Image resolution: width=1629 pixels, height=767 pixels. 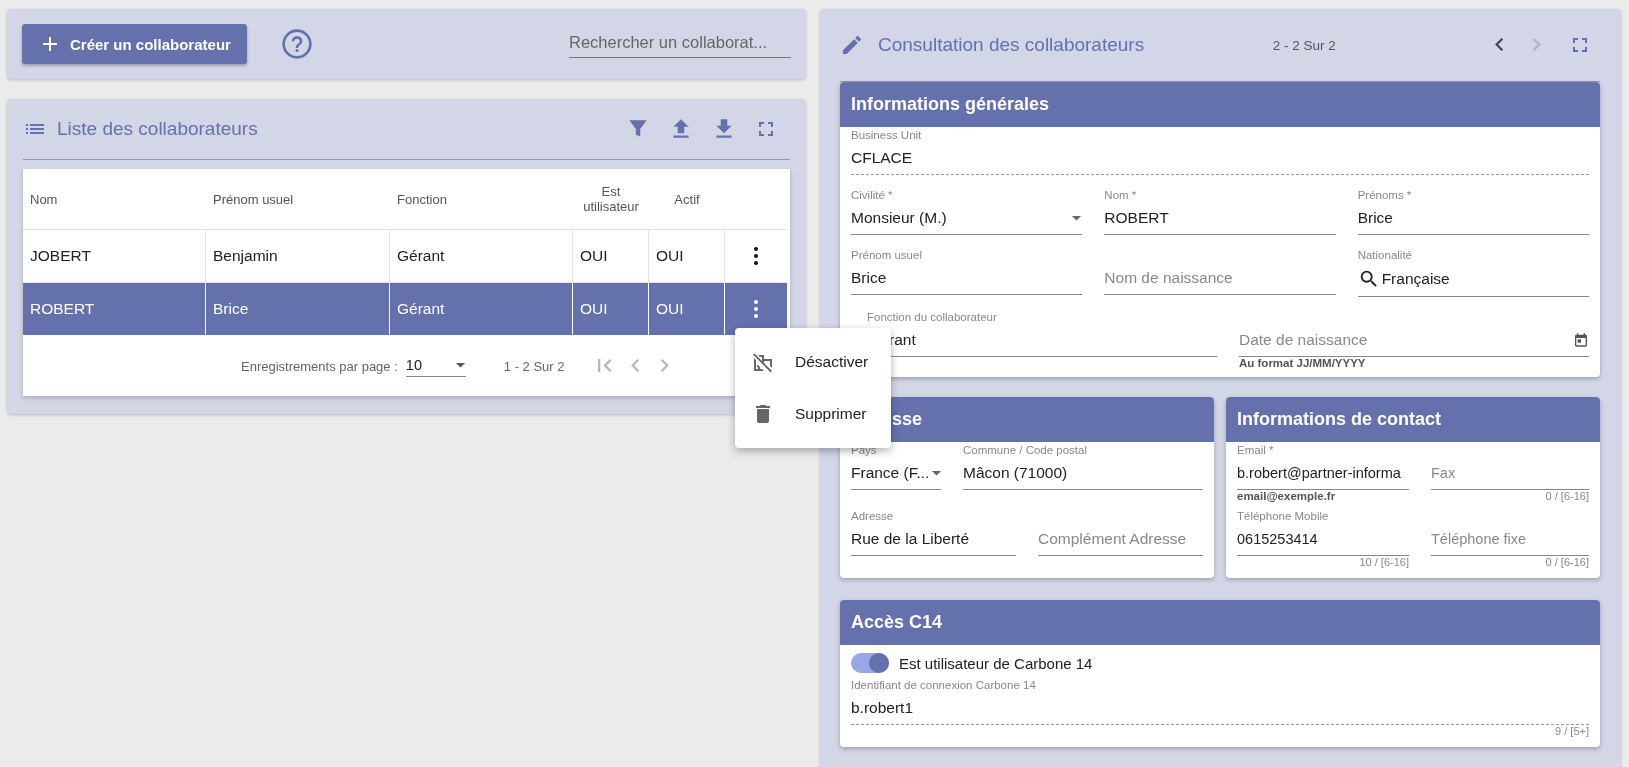 What do you see at coordinates (872, 195) in the screenshot?
I see `field-label: Civilité *` at bounding box center [872, 195].